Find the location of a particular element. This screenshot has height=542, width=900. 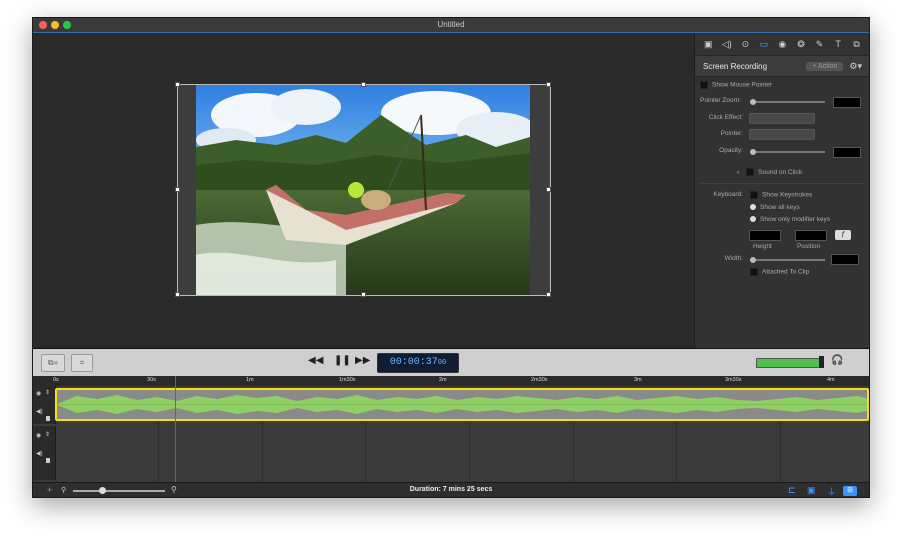

video-frame-image is located at coordinates (363, 190).